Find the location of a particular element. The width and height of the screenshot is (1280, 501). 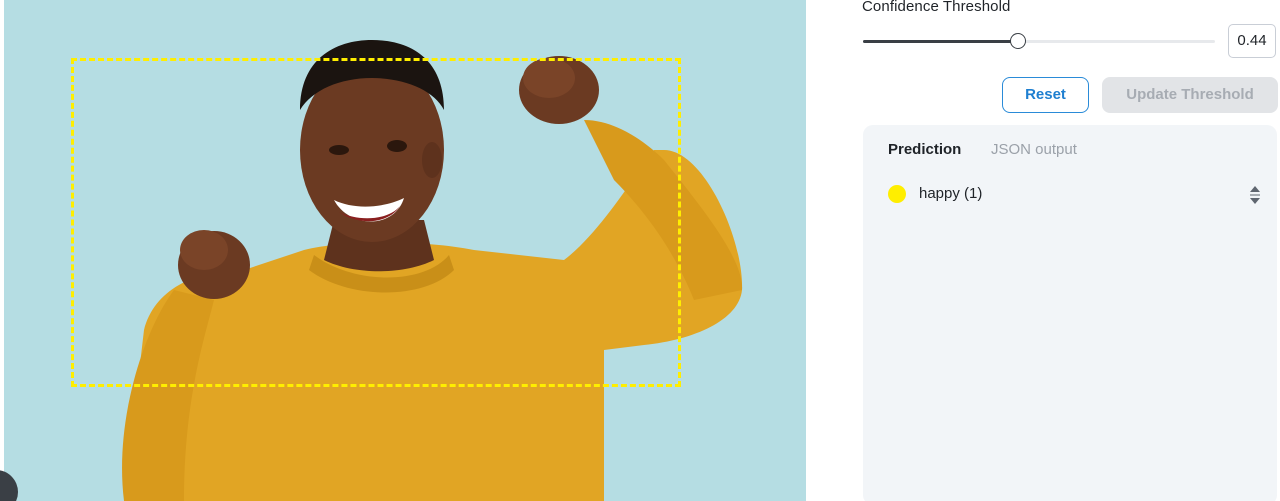

threshold-value-input: 0.44 is located at coordinates (1252, 41).